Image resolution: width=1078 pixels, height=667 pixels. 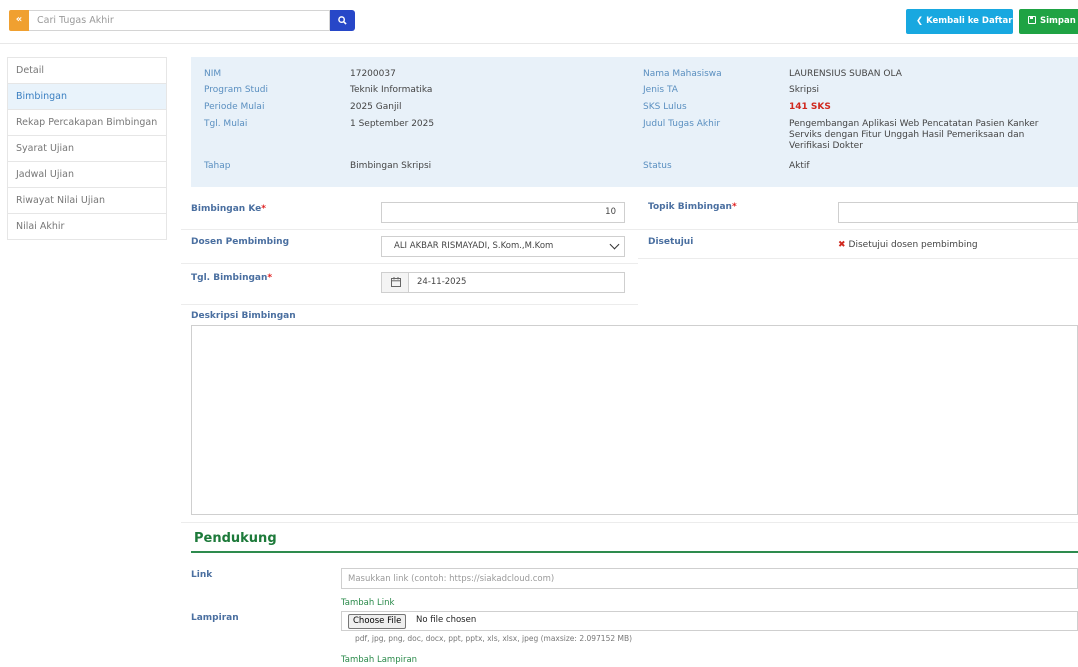 I want to click on nim-label: NIM, so click(x=213, y=74).